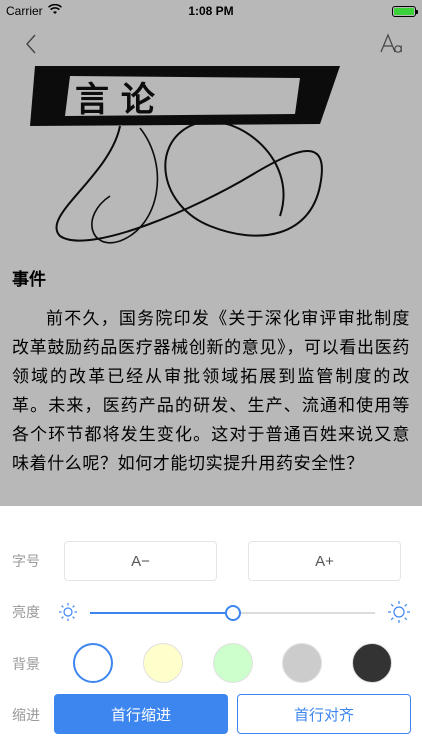 The image size is (422, 750). I want to click on background-row: 背景, so click(211, 663).